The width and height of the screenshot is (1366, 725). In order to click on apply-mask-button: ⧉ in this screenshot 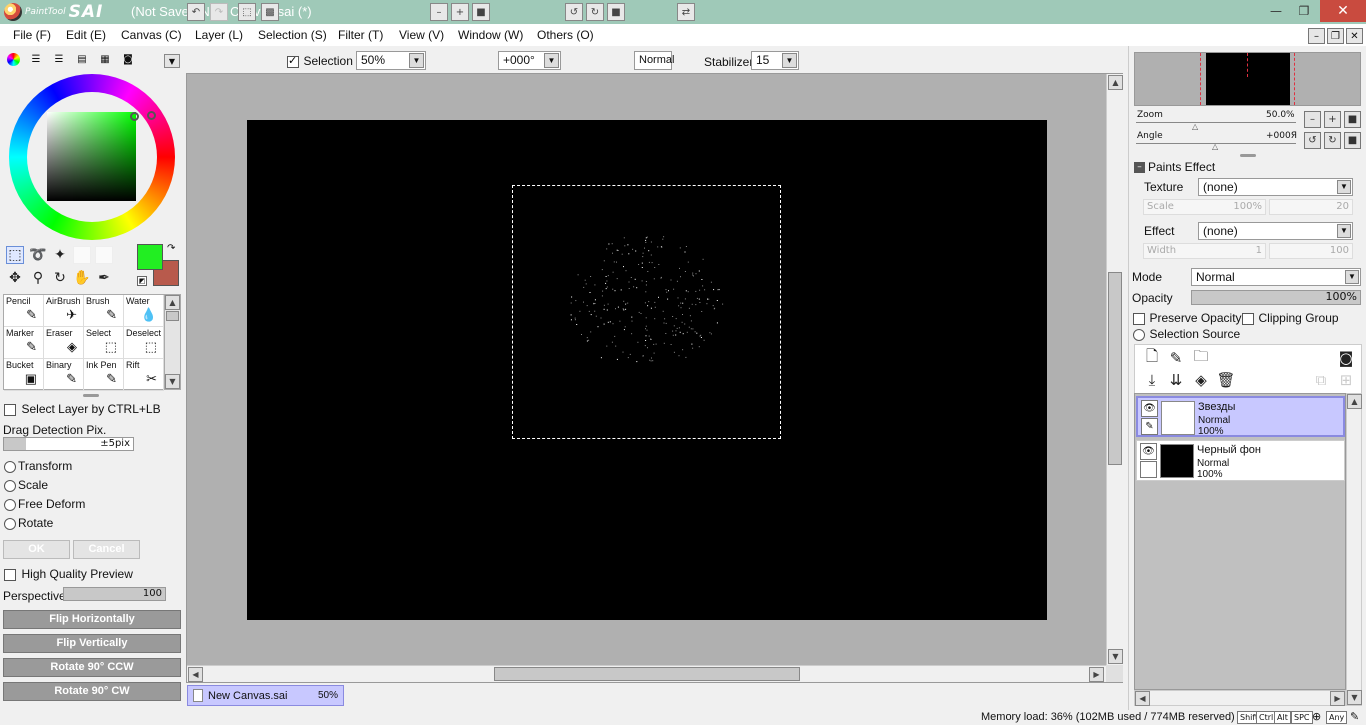, I will do `click(1321, 380)`.